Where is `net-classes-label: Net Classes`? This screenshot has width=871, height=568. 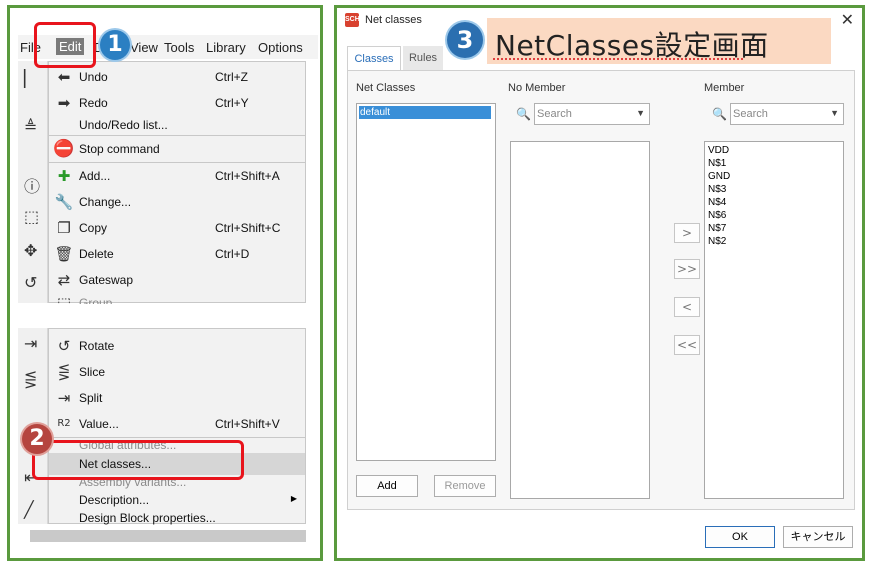
net-classes-label: Net Classes is located at coordinates (386, 88).